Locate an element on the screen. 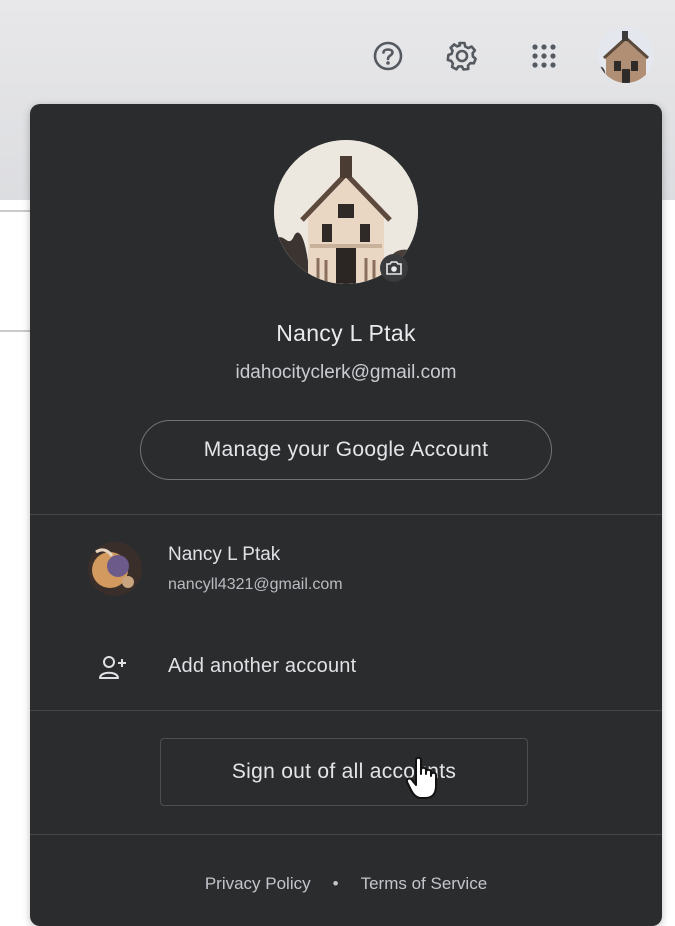 The image size is (675, 926). profile-name: Nancy L Ptak is located at coordinates (346, 333).